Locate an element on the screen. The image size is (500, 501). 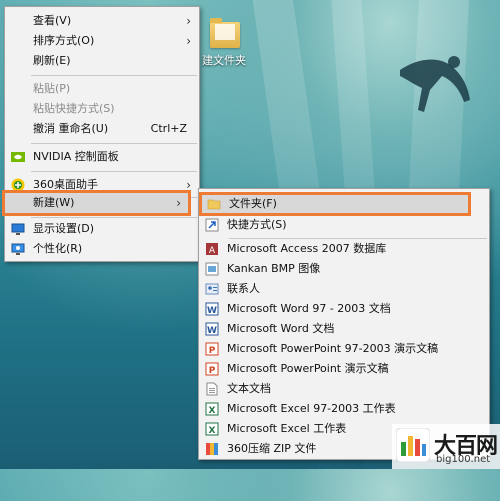
shortcut-icon is located at coordinates (212, 225).